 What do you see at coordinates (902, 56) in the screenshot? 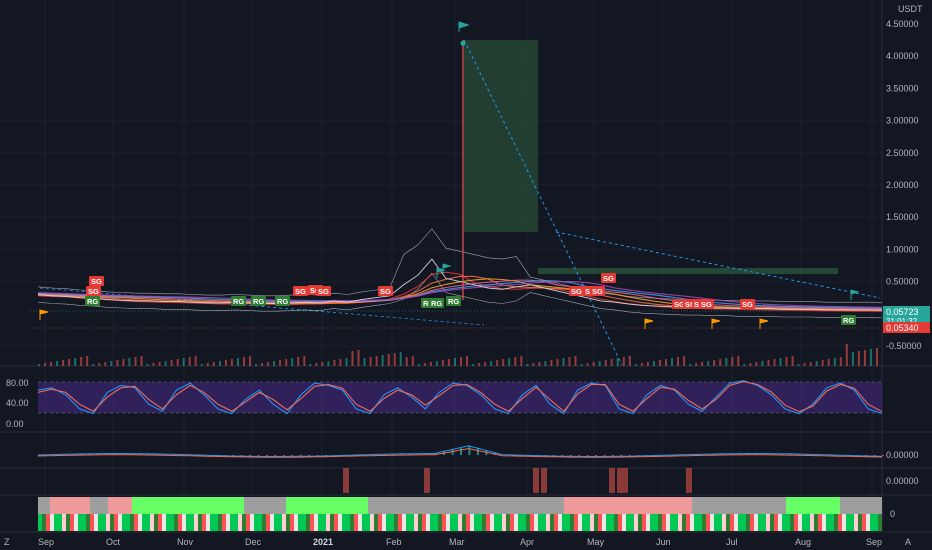
I see `price-tick-label: 4.00000` at bounding box center [902, 56].